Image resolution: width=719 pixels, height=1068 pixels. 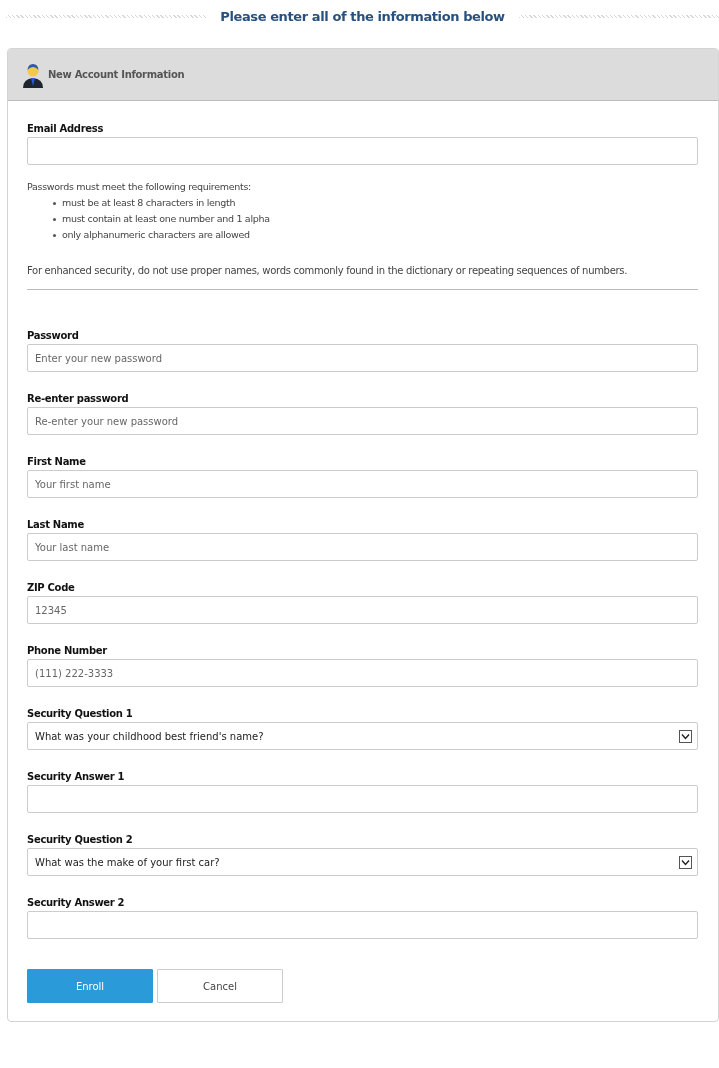 What do you see at coordinates (80, 839) in the screenshot?
I see `field-label: Security Question 2` at bounding box center [80, 839].